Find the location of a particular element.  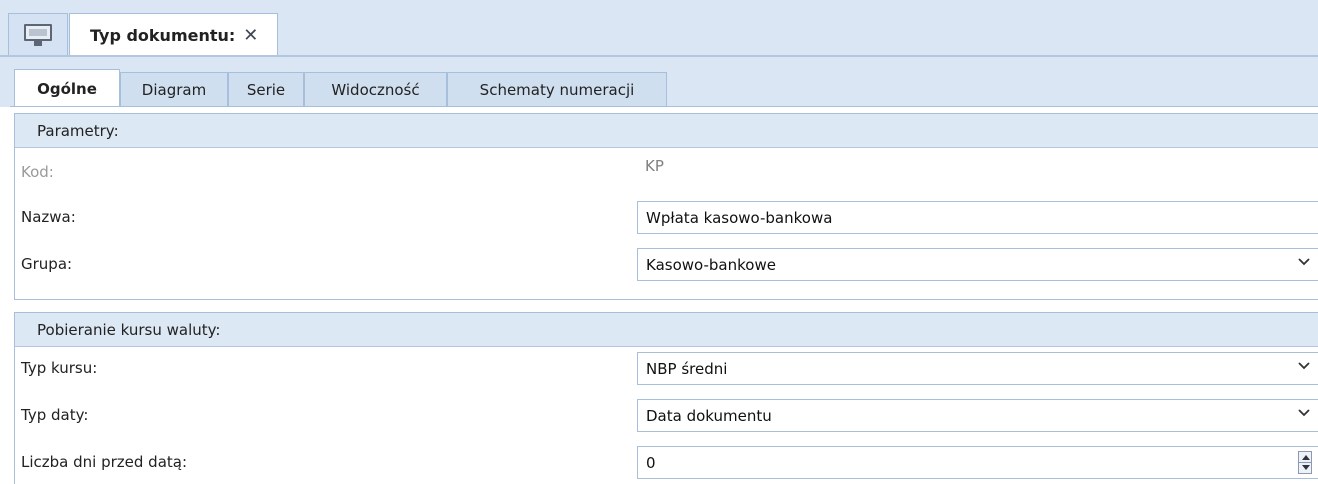

tab-diagram: Diagram is located at coordinates (174, 89).